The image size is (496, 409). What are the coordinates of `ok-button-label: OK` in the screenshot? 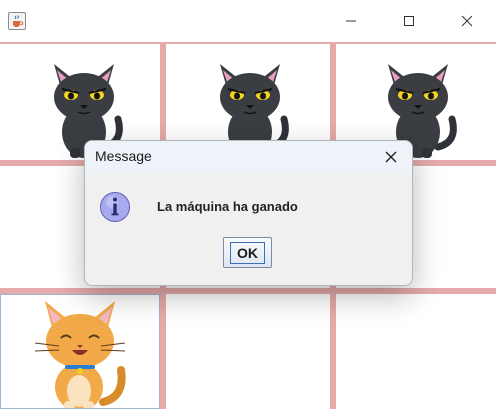 It's located at (247, 252).